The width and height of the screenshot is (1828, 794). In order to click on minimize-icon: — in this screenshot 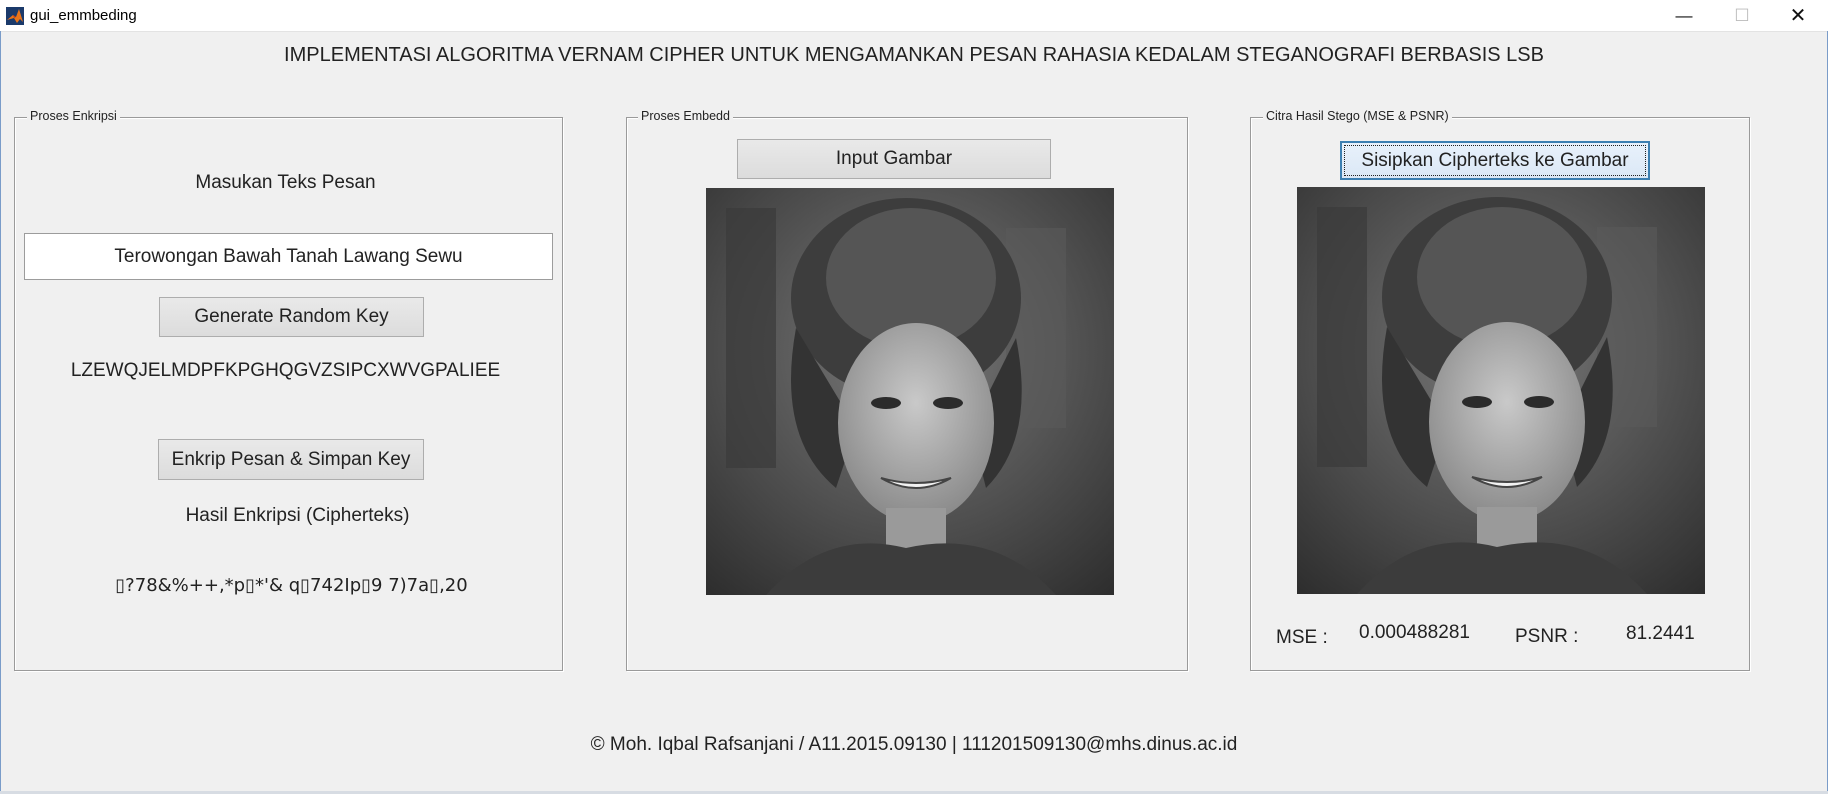, I will do `click(1684, 15)`.